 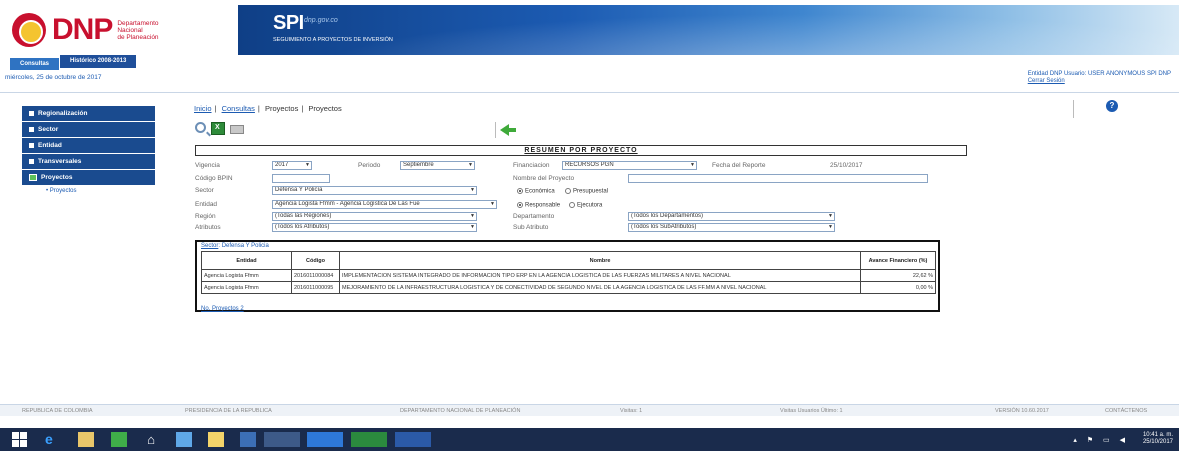 What do you see at coordinates (88, 177) in the screenshot?
I see `sidebar-item-proyectos: Proyectos` at bounding box center [88, 177].